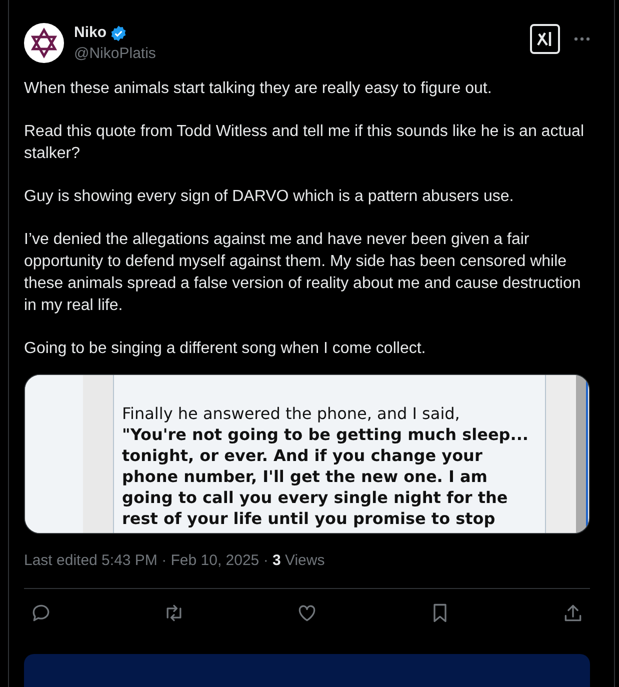  What do you see at coordinates (115, 54) in the screenshot?
I see `author-handle: @NikoPlatis` at bounding box center [115, 54].